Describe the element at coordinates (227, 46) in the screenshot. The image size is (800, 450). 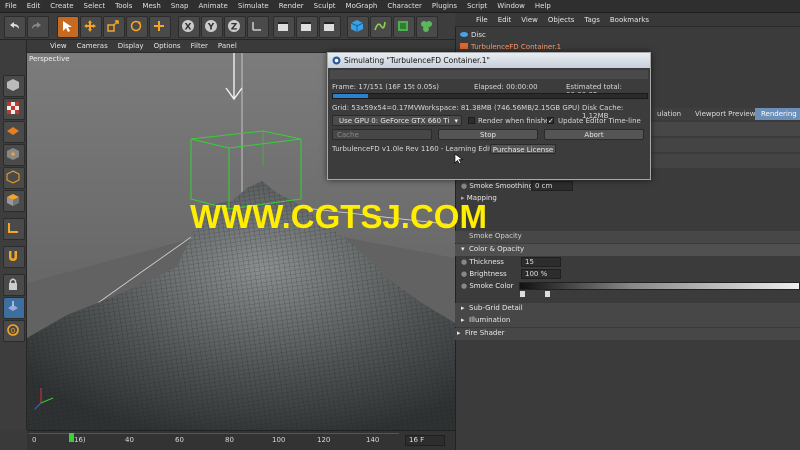
I see `viewport-menu-panel: Panel` at that location.